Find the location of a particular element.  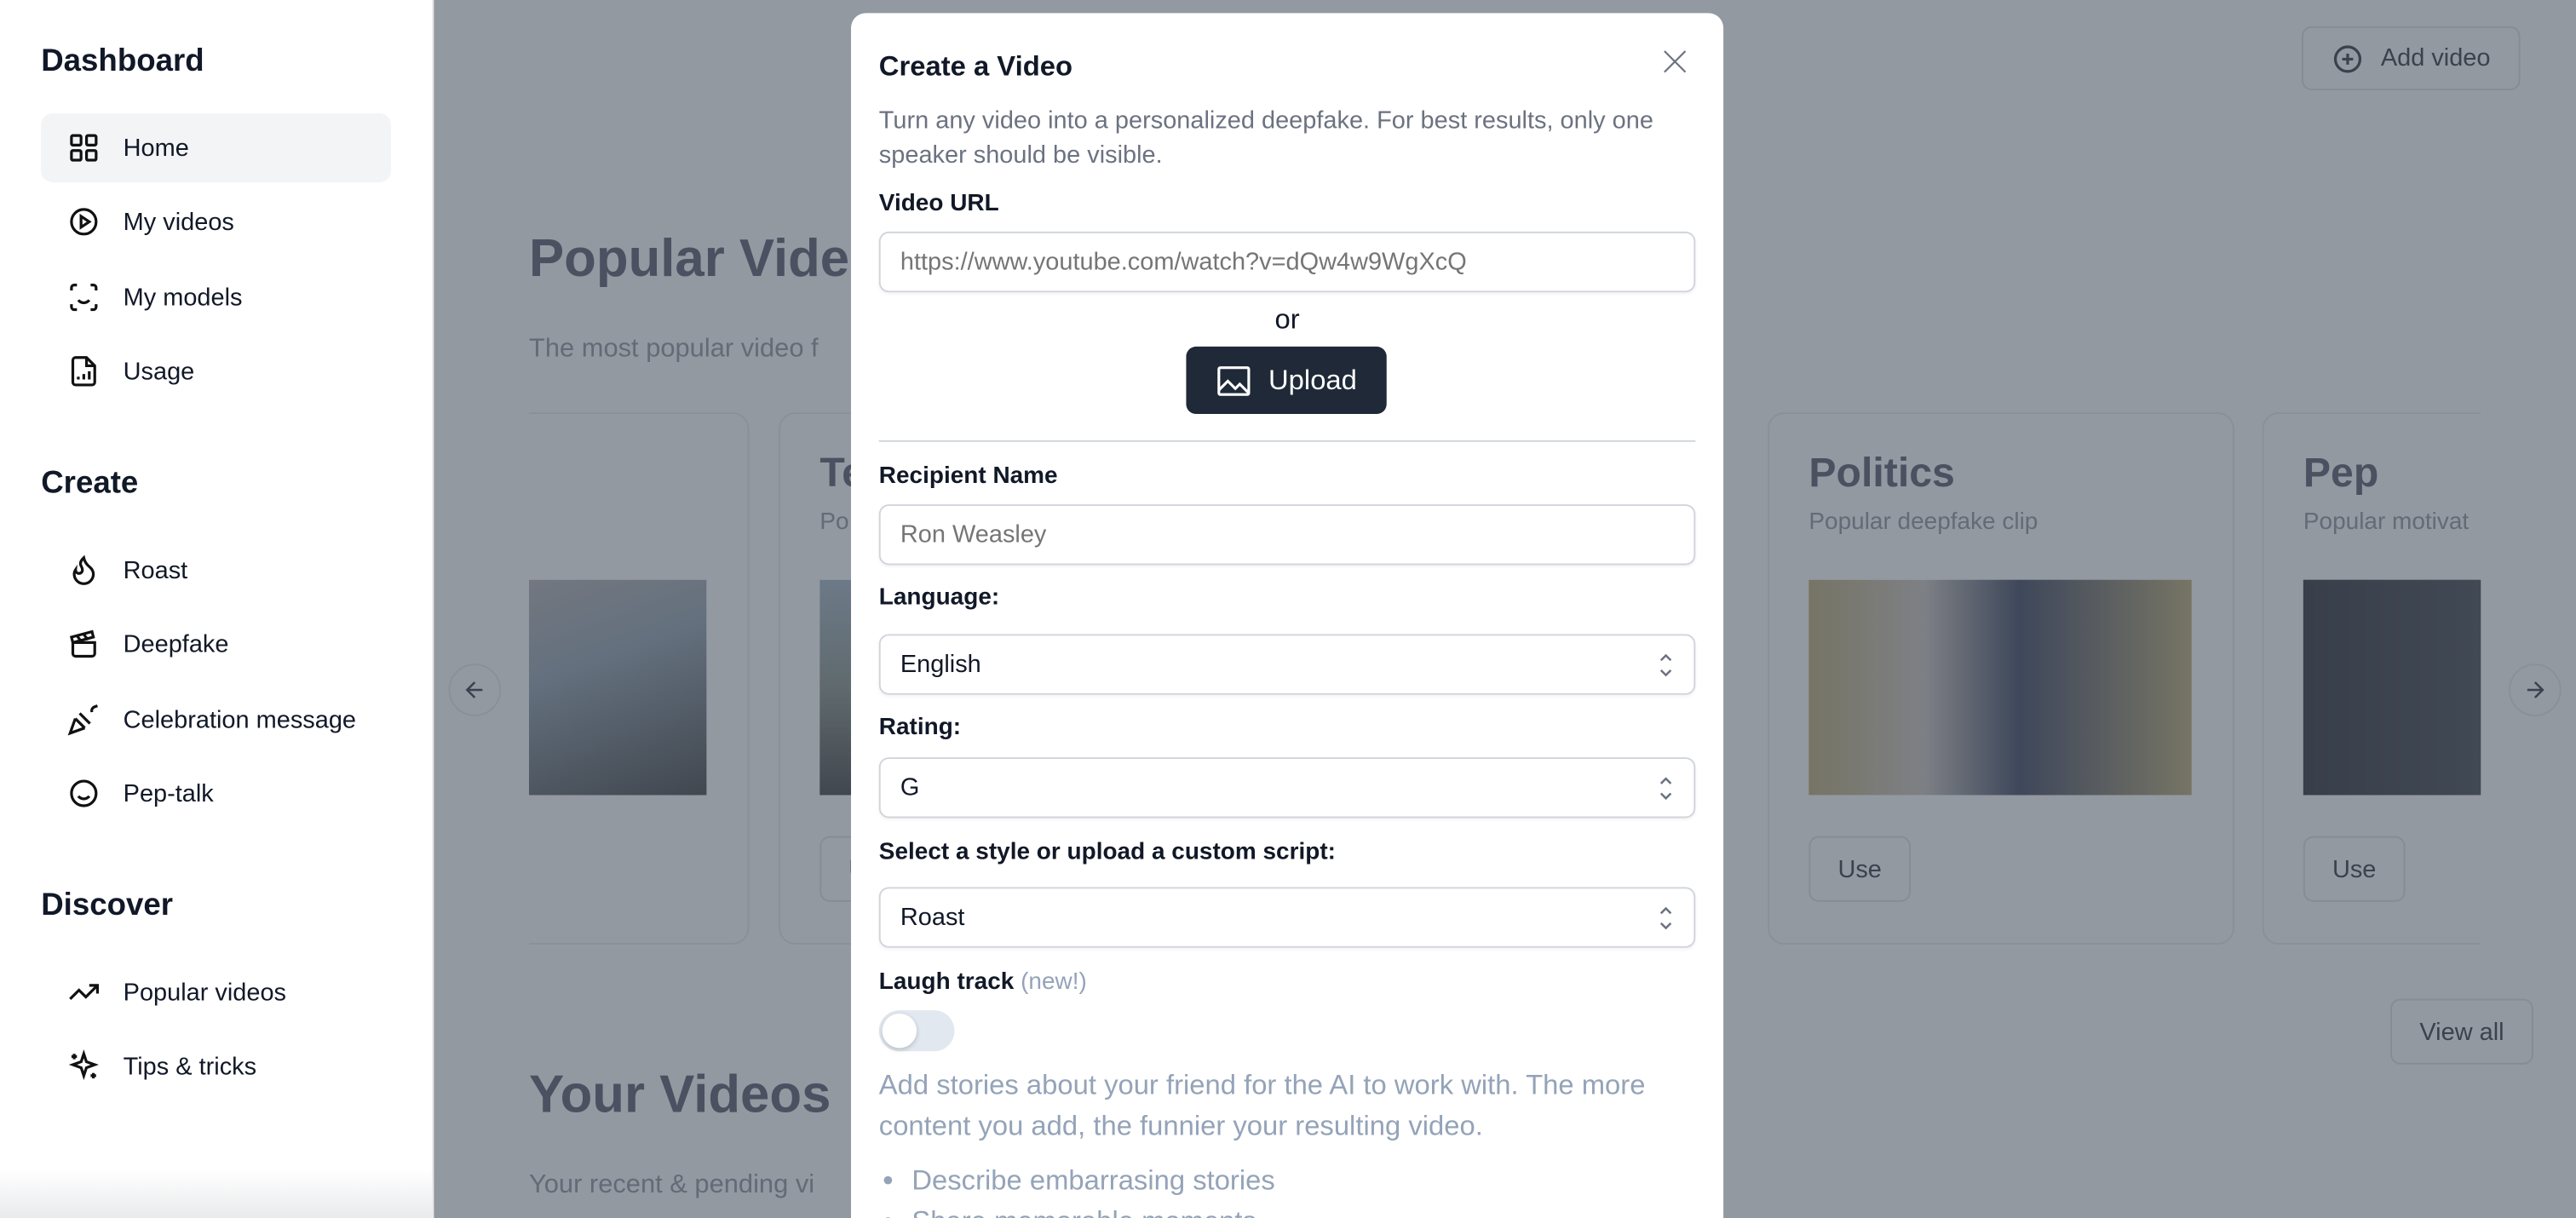

new-badge: (new!) is located at coordinates (1054, 982).